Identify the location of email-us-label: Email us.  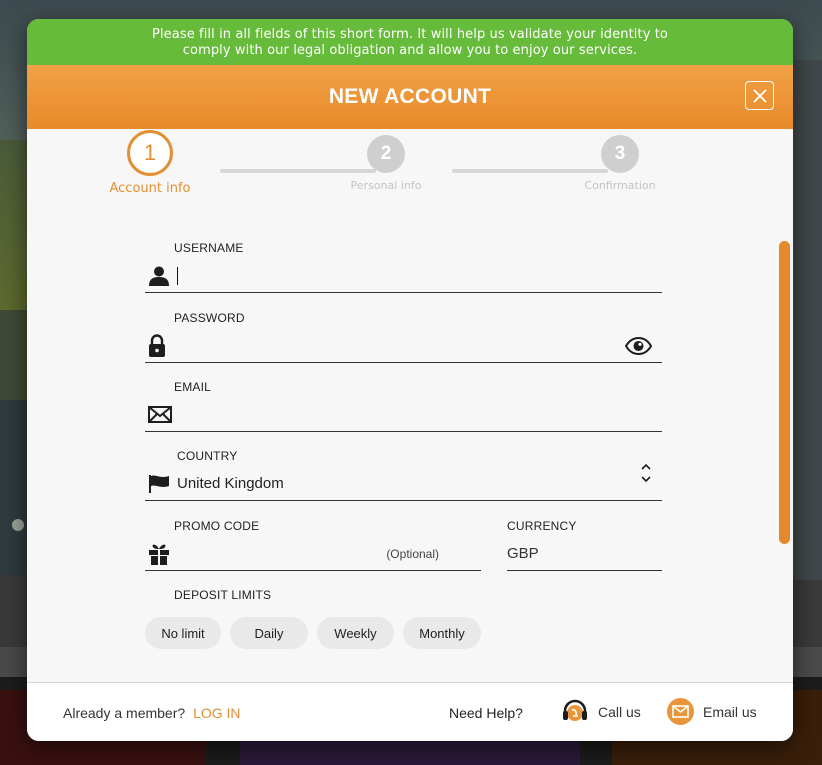
(730, 711).